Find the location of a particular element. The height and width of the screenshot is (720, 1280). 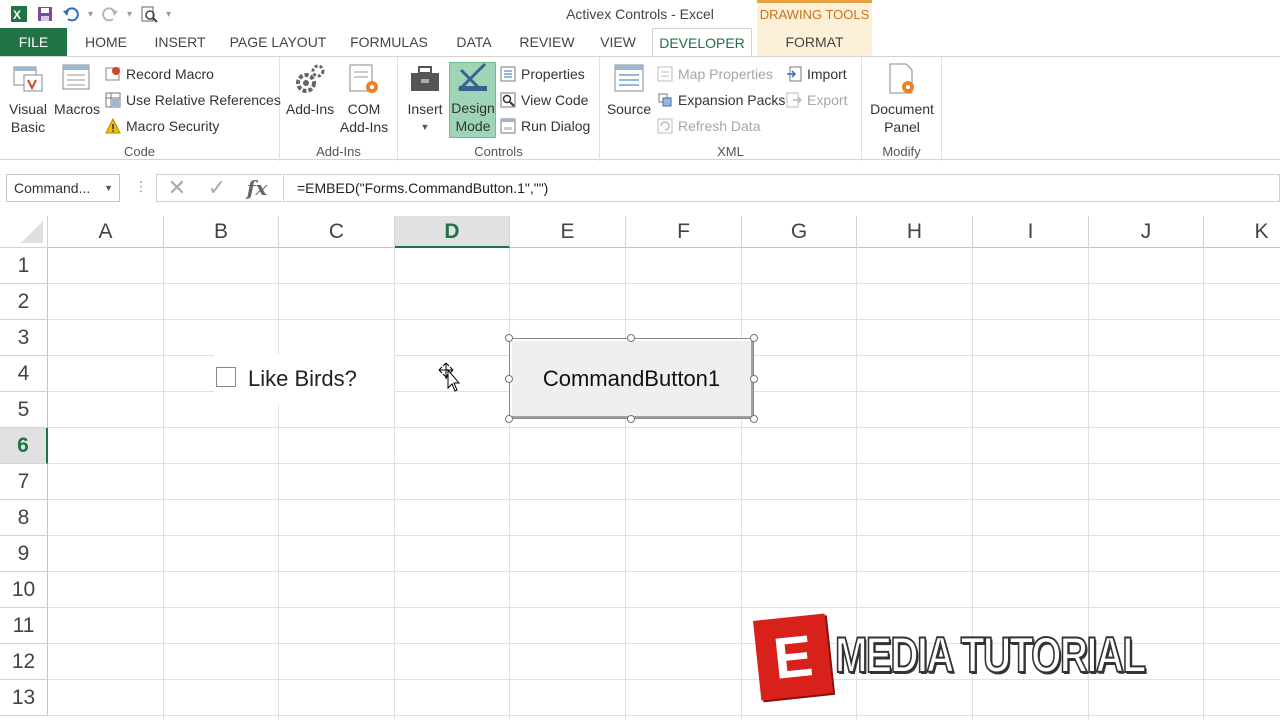

xml-source-button: Source is located at coordinates (629, 89).